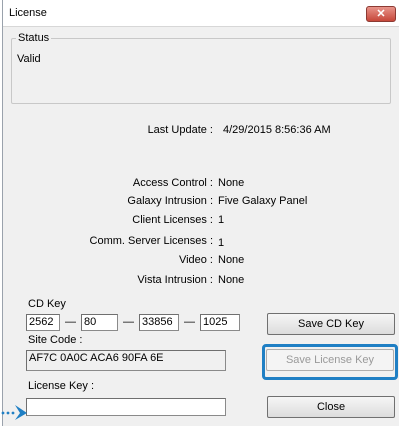 The width and height of the screenshot is (399, 426). I want to click on cd-key-part-1: 2562, so click(43, 322).